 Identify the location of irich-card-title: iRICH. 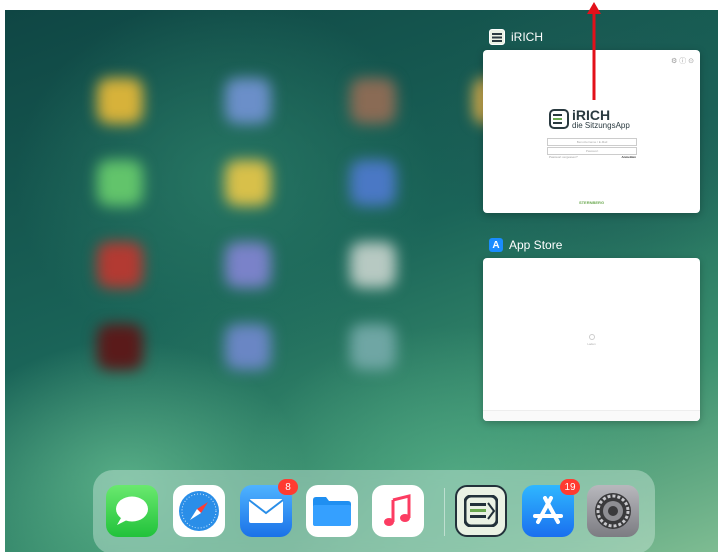
(527, 37).